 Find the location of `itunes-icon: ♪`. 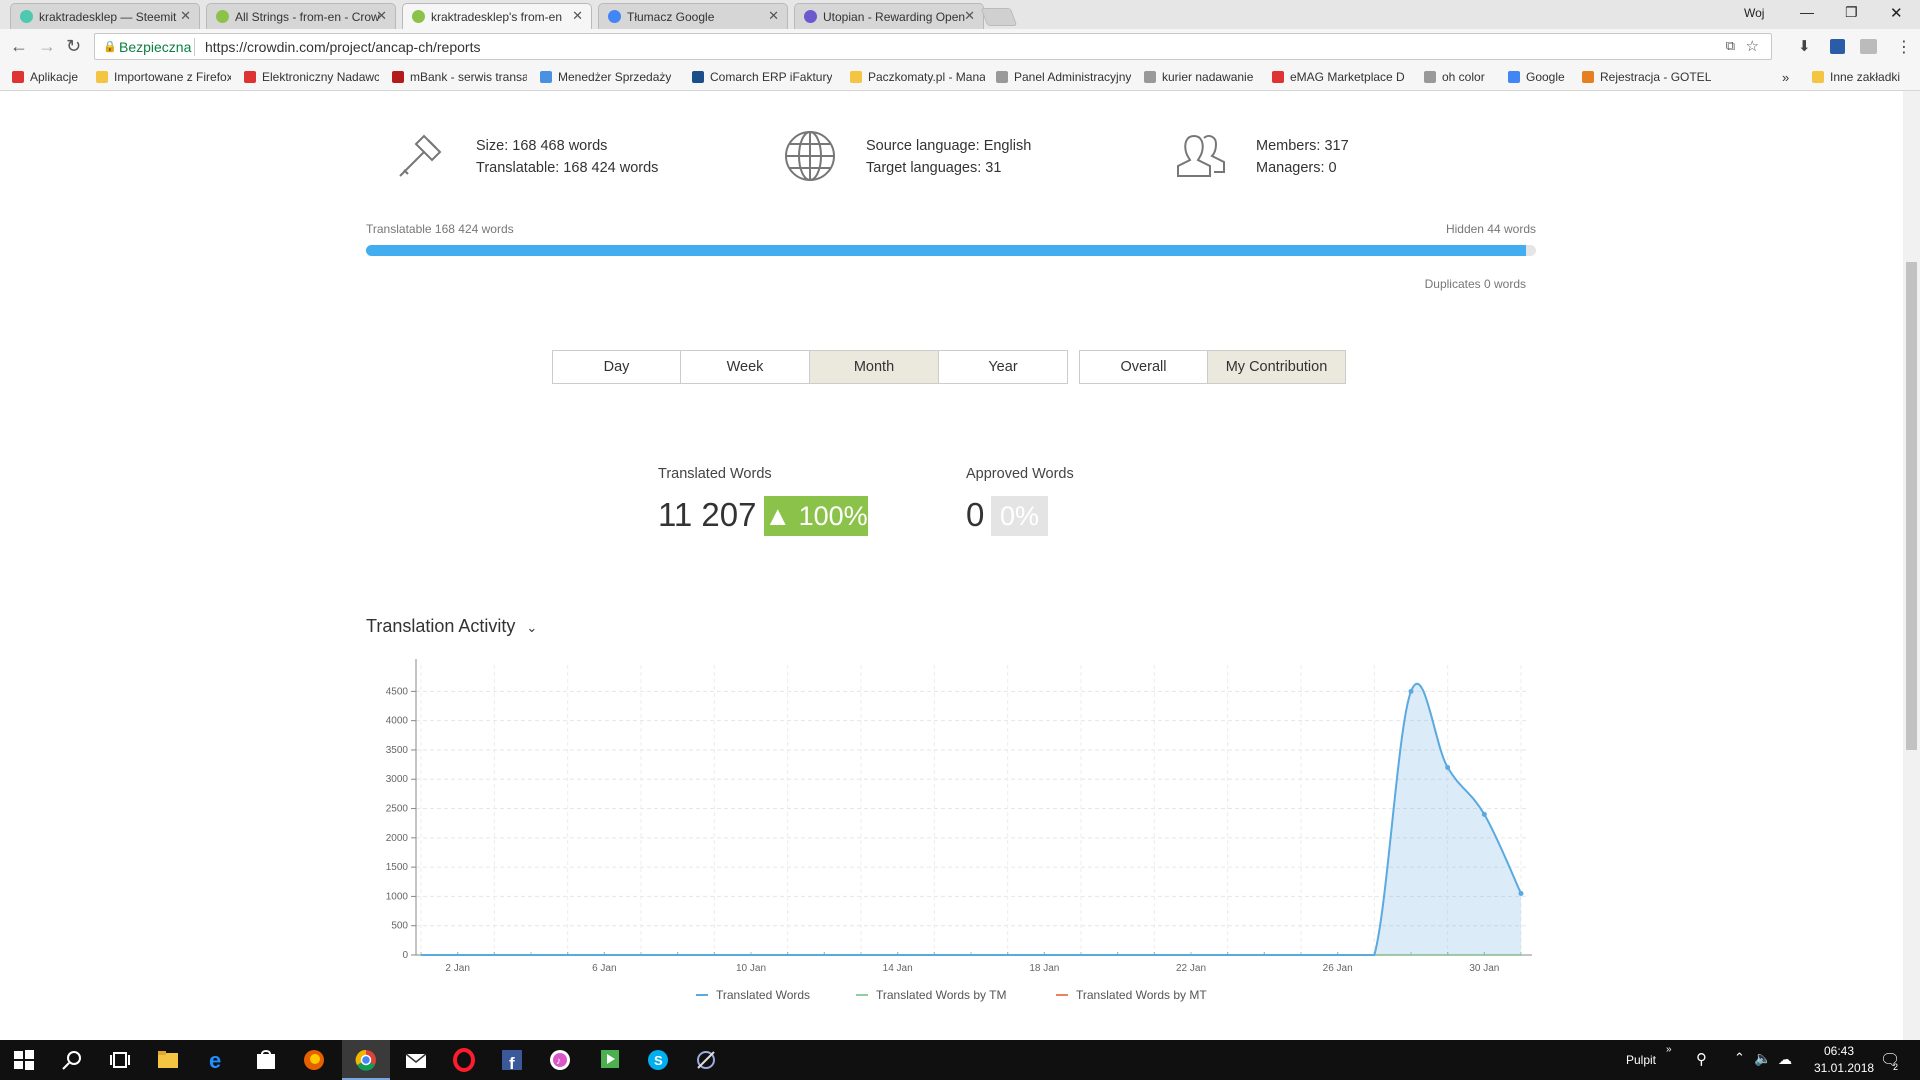

itunes-icon: ♪ is located at coordinates (560, 1060).